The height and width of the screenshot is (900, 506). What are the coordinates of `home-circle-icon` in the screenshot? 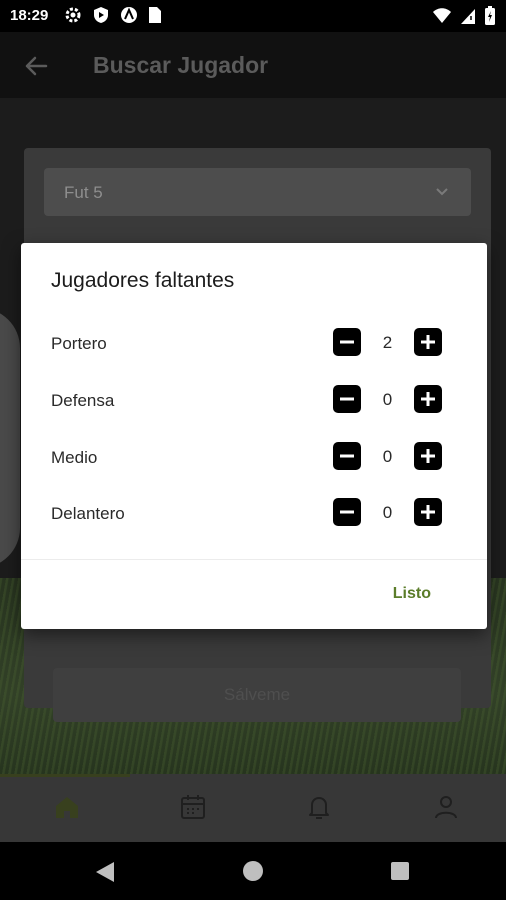 It's located at (253, 871).